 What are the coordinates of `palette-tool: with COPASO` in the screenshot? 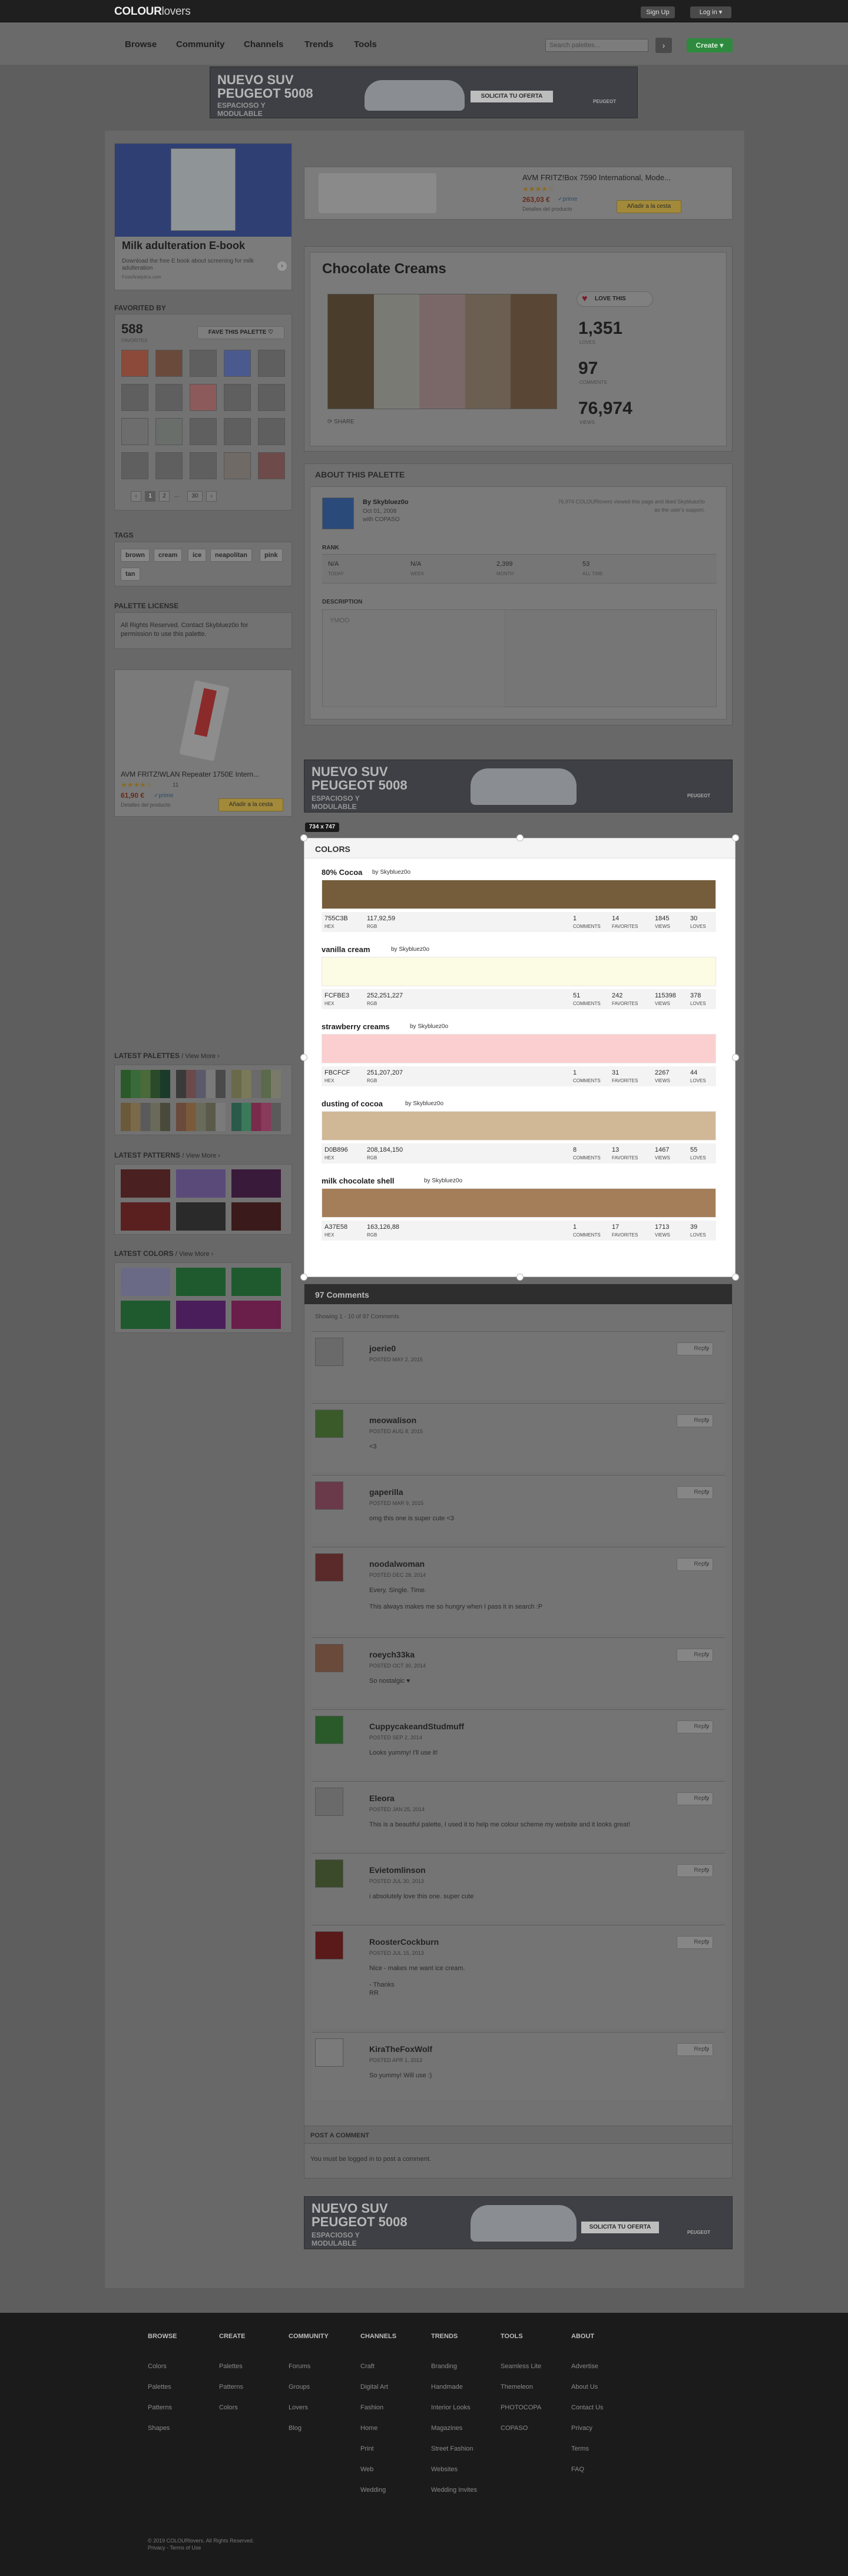 It's located at (382, 519).